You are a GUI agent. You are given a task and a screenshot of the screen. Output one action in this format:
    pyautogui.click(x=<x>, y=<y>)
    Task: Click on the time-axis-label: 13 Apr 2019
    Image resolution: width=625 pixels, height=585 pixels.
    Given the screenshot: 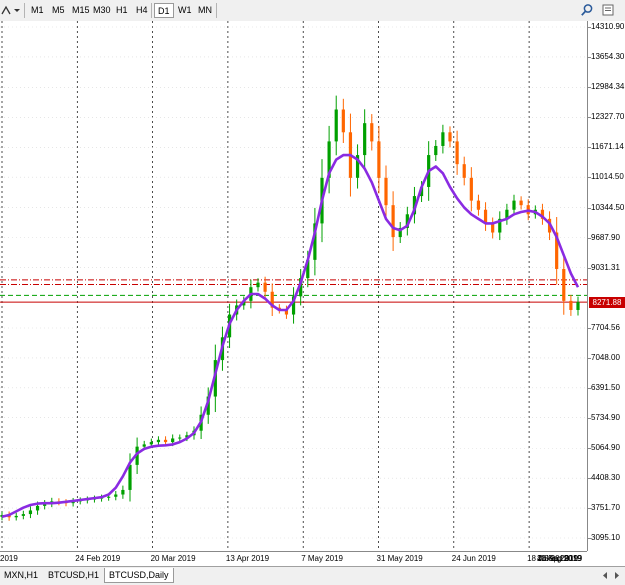 What is the action you would take?
    pyautogui.click(x=247, y=558)
    